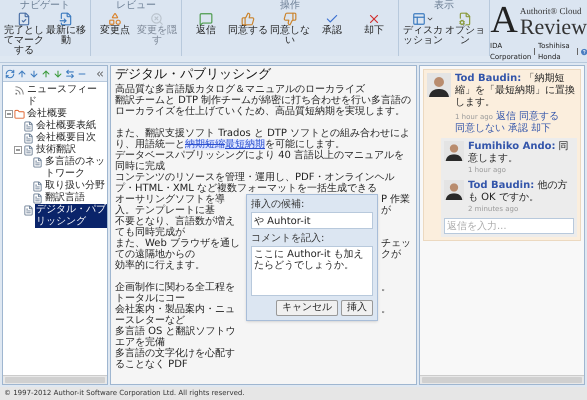 Image resolution: width=587 pixels, height=400 pixels. I want to click on field-label: 挿入の候補:, so click(278, 204).